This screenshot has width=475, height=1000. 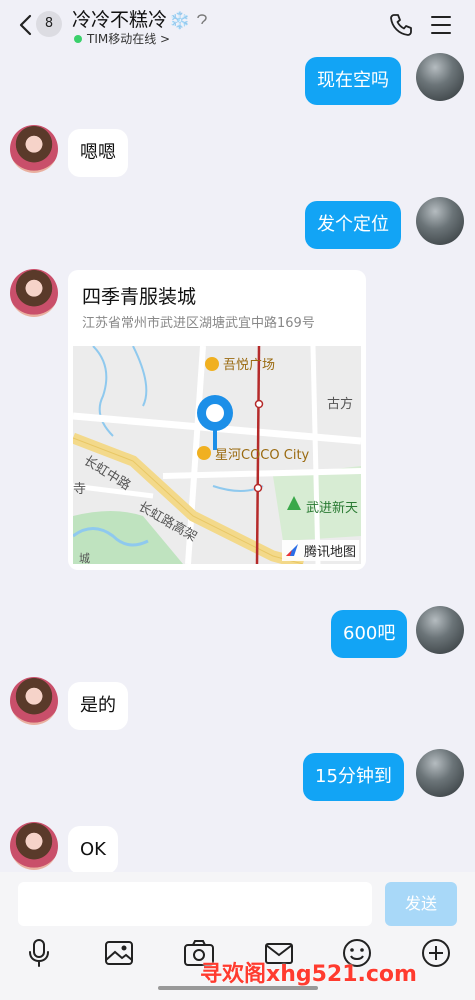 What do you see at coordinates (93, 850) in the screenshot?
I see `message-bubble: OK` at bounding box center [93, 850].